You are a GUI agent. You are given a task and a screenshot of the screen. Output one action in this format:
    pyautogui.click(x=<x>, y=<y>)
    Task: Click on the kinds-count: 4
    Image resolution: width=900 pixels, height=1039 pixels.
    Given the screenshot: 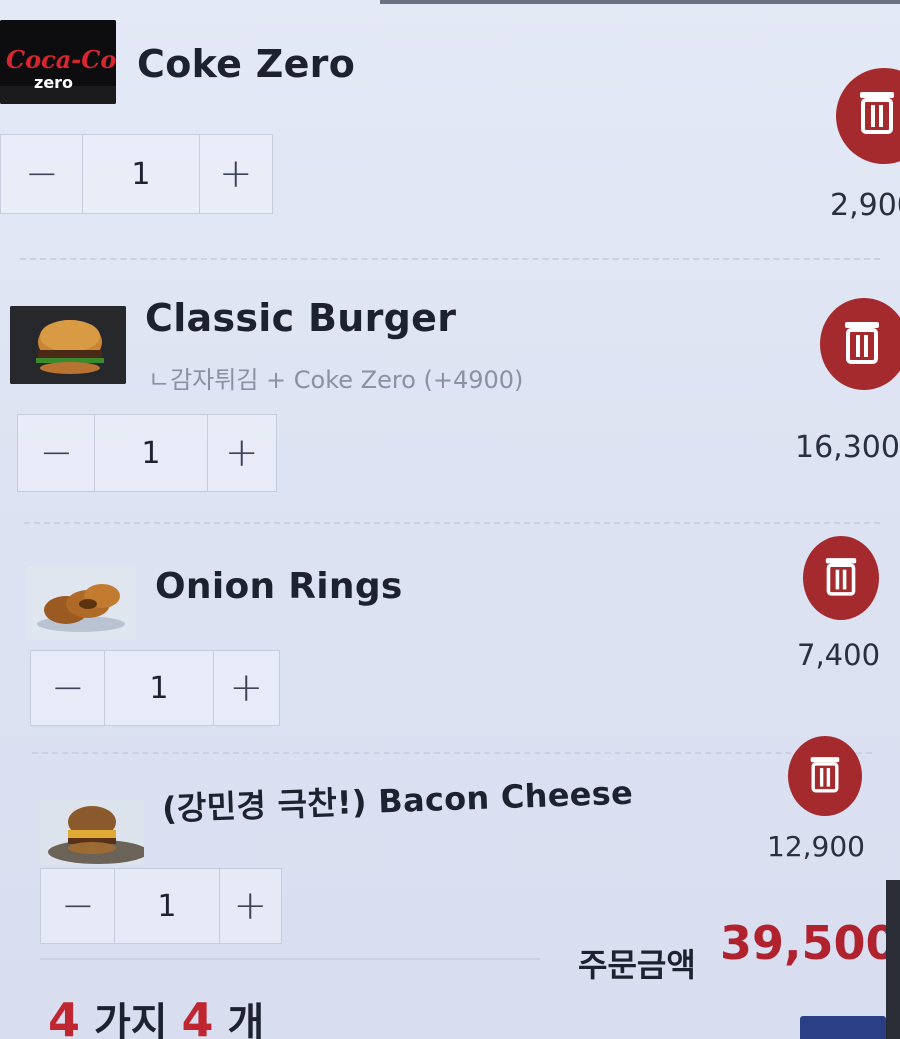 What is the action you would take?
    pyautogui.click(x=64, y=1016)
    